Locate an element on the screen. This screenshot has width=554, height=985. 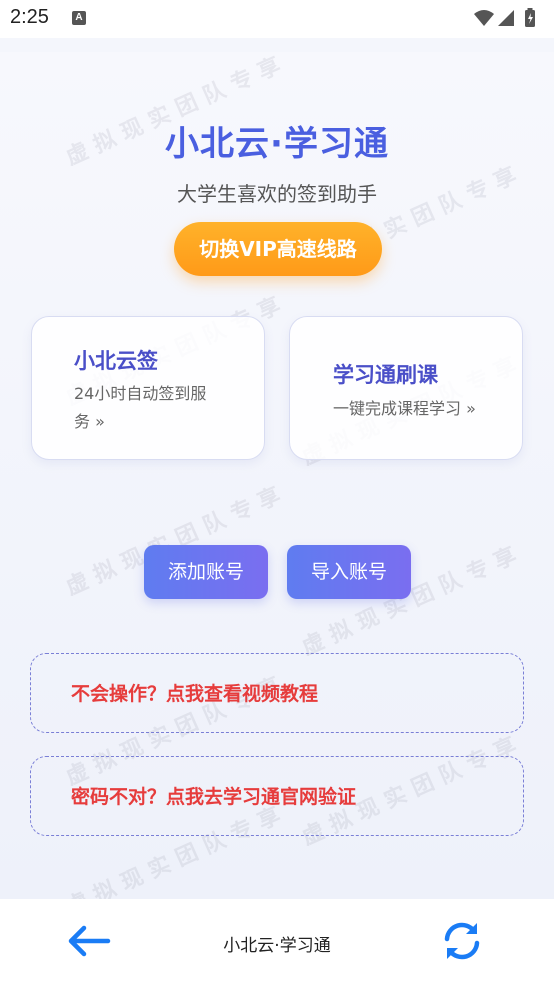
status-icons is located at coordinates (507, 21).